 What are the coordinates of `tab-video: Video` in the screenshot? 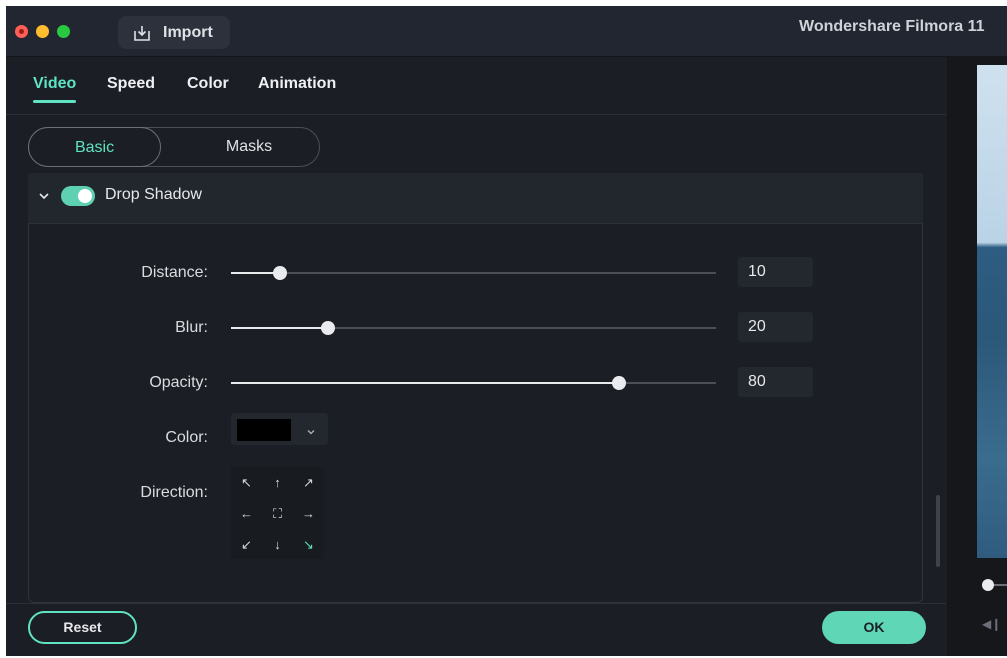 It's located at (55, 89).